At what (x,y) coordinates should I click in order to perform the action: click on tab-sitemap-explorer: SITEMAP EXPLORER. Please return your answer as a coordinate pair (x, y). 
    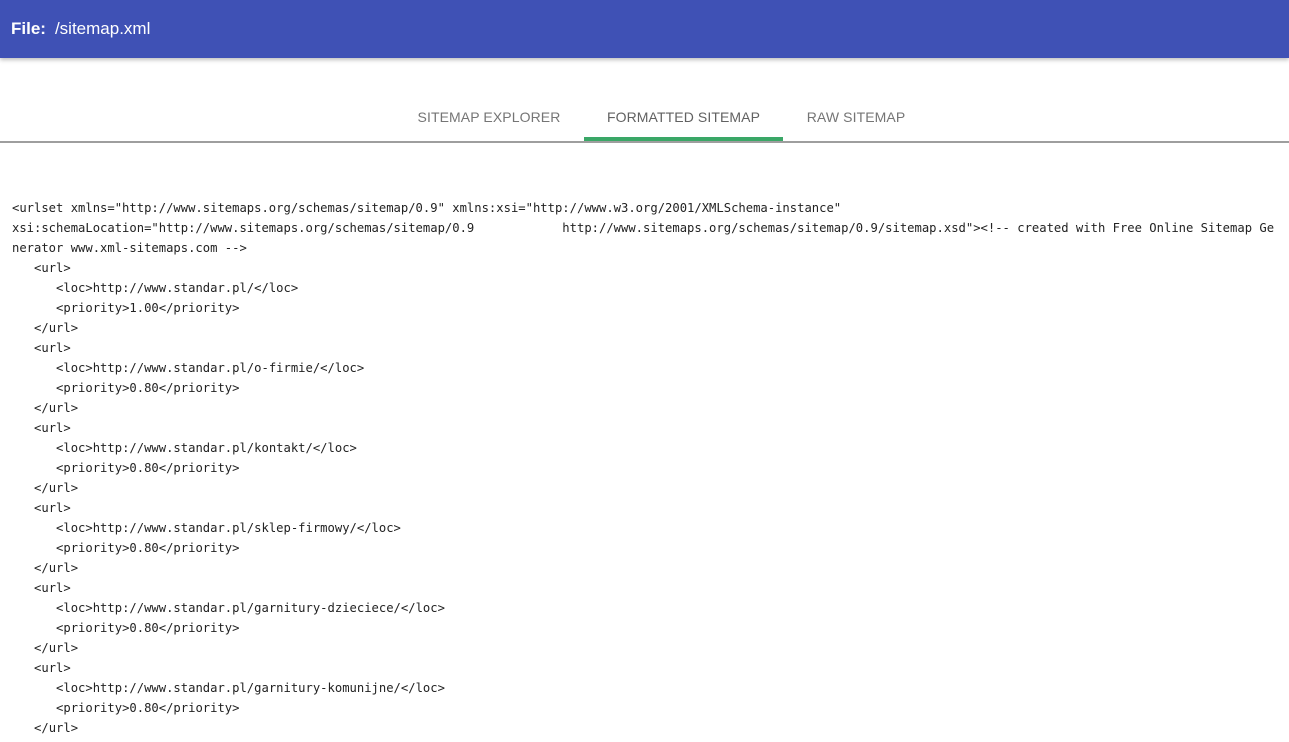
    Looking at the image, I should click on (489, 116).